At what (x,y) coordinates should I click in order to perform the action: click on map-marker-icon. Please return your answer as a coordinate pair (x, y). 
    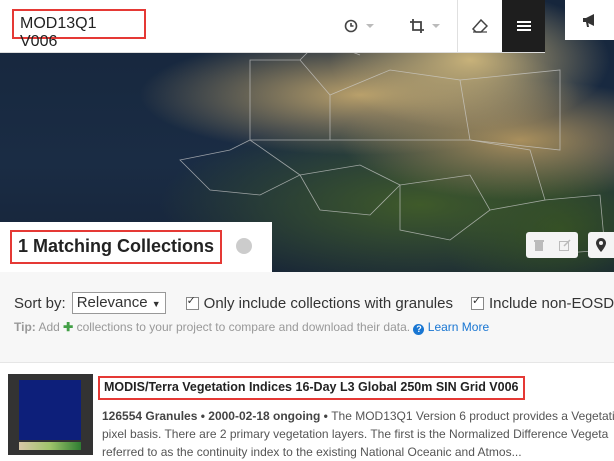
    Looking at the image, I should click on (601, 245).